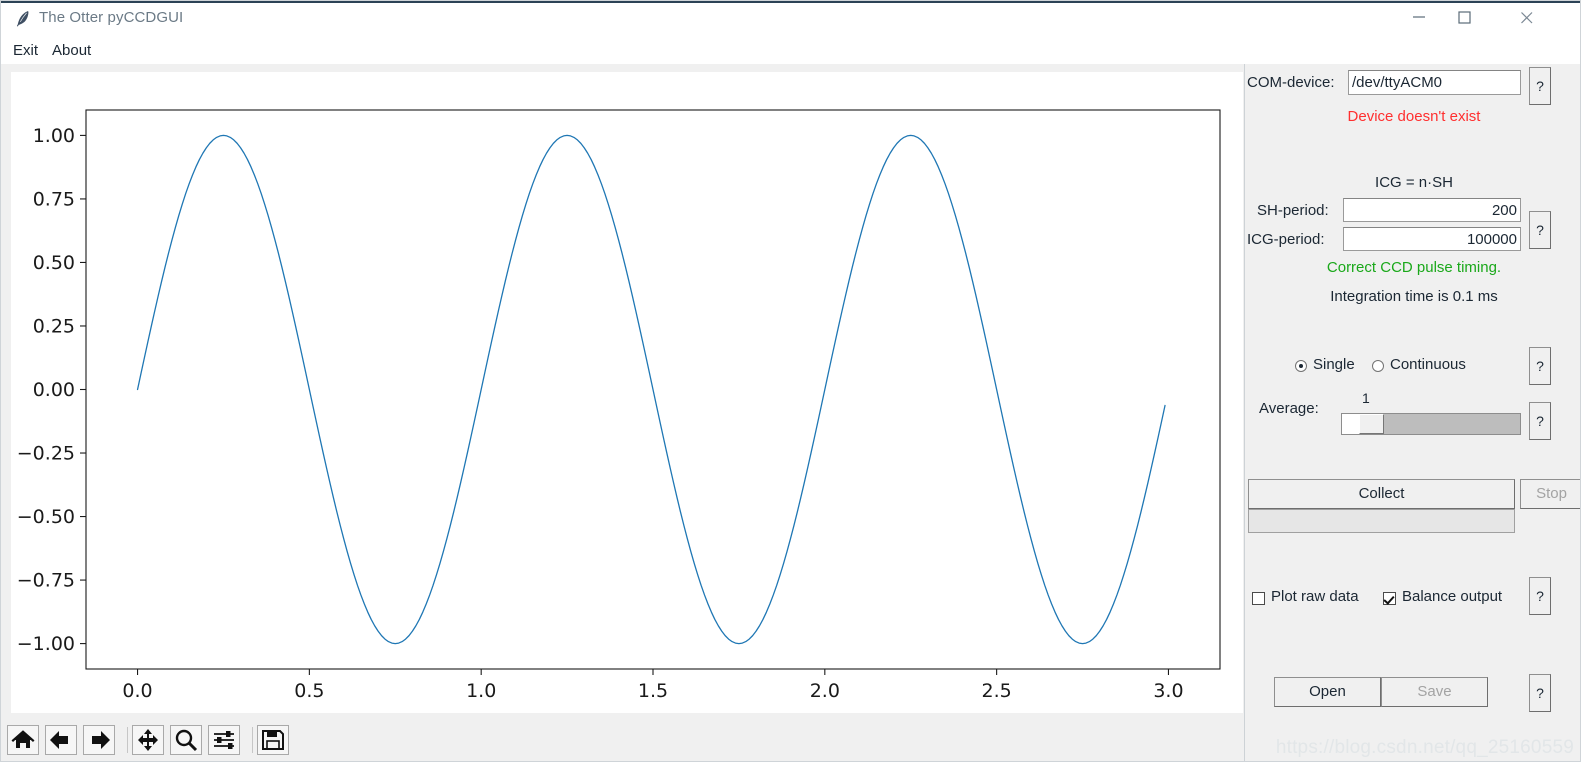 Image resolution: width=1581 pixels, height=762 pixels. I want to click on options-help-button: ?, so click(1540, 596).